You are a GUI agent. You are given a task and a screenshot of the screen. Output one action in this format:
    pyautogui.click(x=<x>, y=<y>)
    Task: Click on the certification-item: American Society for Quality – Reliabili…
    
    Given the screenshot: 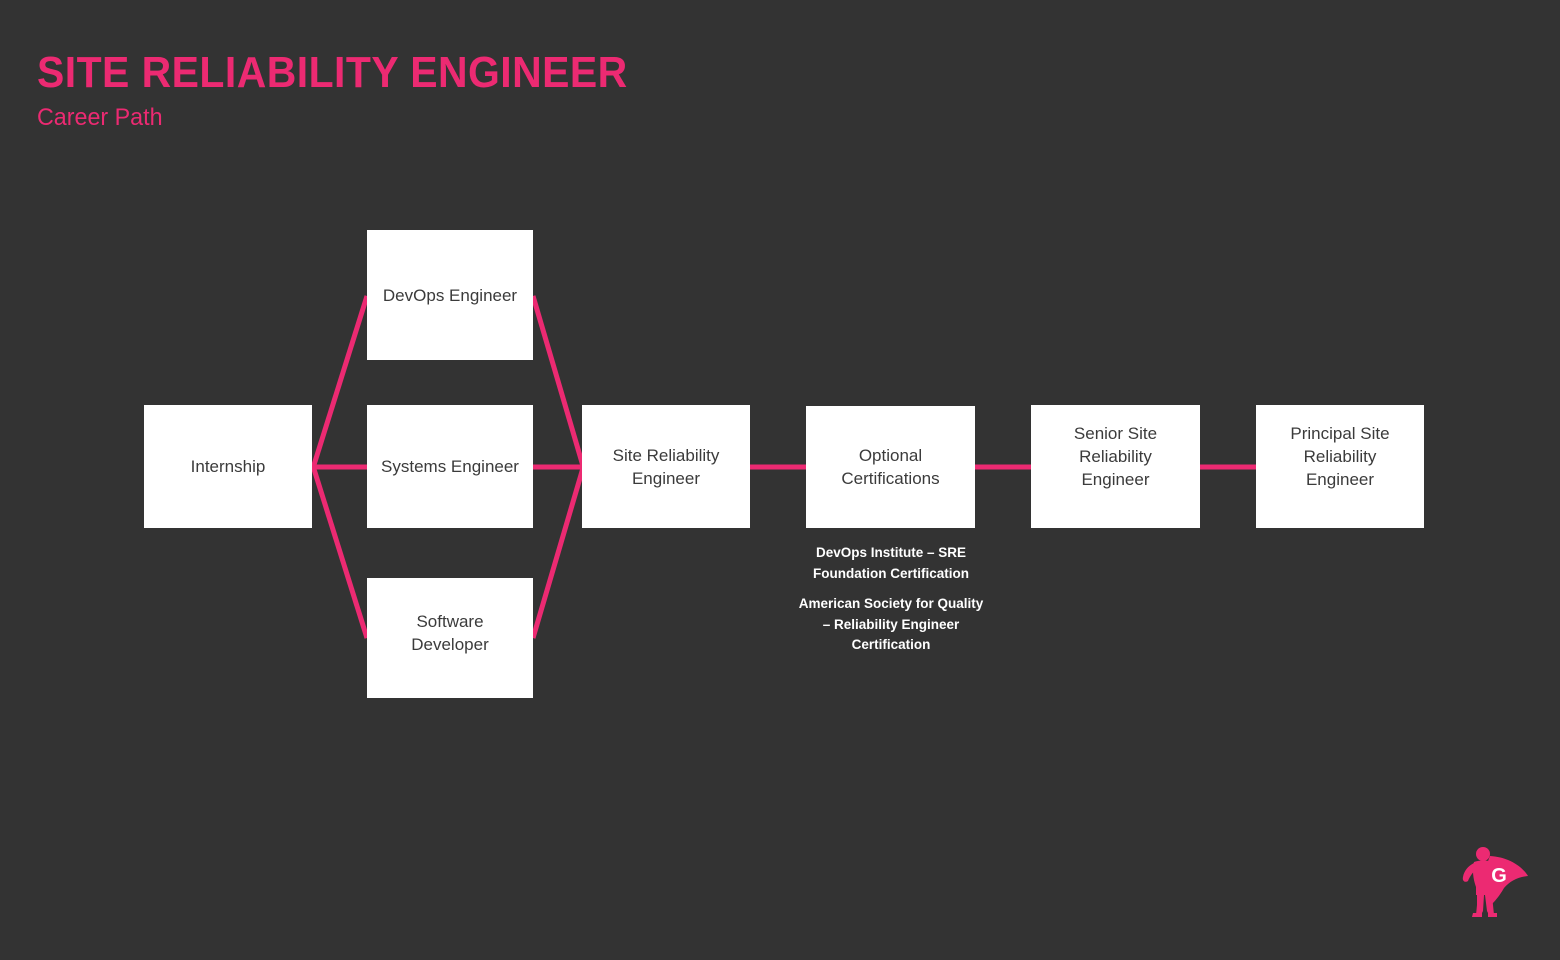 What is the action you would take?
    pyautogui.click(x=891, y=624)
    